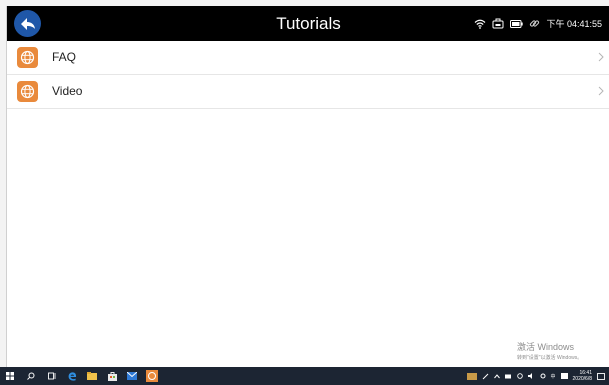 This screenshot has height=385, width=609. I want to click on clock-date: 2020/6/8, so click(582, 379).